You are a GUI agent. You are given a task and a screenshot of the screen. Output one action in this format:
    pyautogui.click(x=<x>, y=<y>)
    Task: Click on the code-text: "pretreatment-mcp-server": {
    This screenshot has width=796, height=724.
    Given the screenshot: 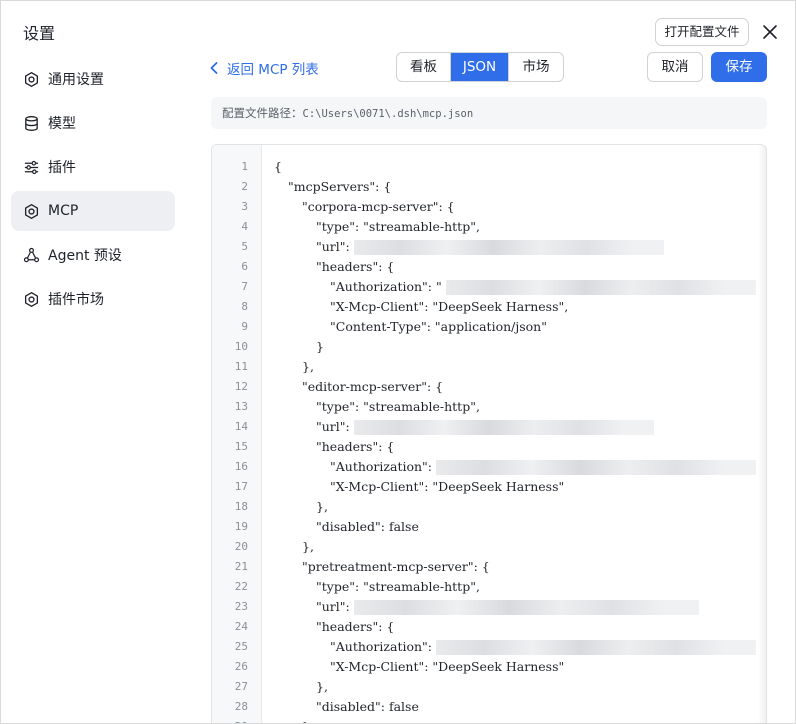 What is the action you would take?
    pyautogui.click(x=396, y=567)
    